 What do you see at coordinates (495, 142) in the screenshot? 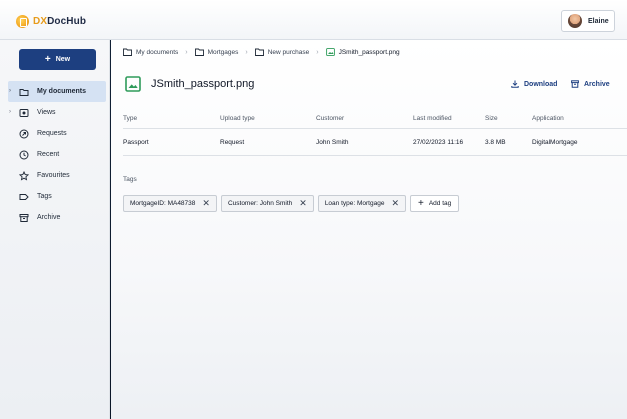
I see `table-cell: 3.8 MB` at bounding box center [495, 142].